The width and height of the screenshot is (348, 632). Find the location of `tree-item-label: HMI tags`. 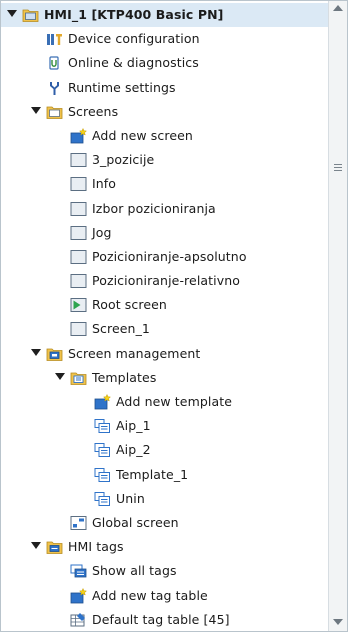

tree-item-label: HMI tags is located at coordinates (96, 547).